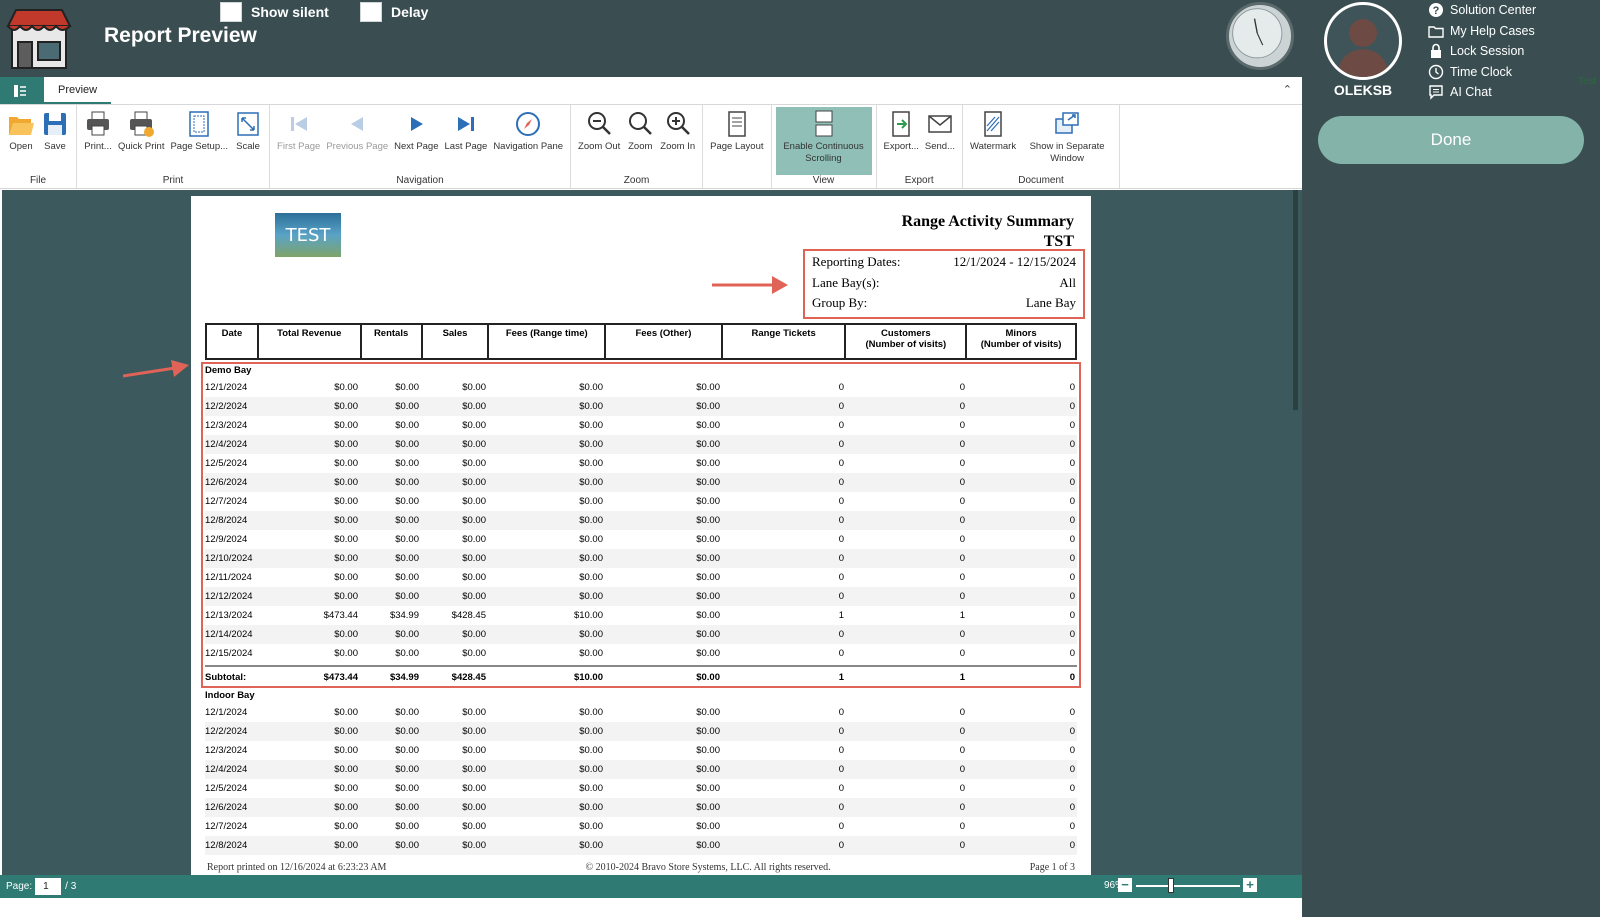 The width and height of the screenshot is (1600, 917). Describe the element at coordinates (180, 35) in the screenshot. I see `app-title: Report Preview` at that location.